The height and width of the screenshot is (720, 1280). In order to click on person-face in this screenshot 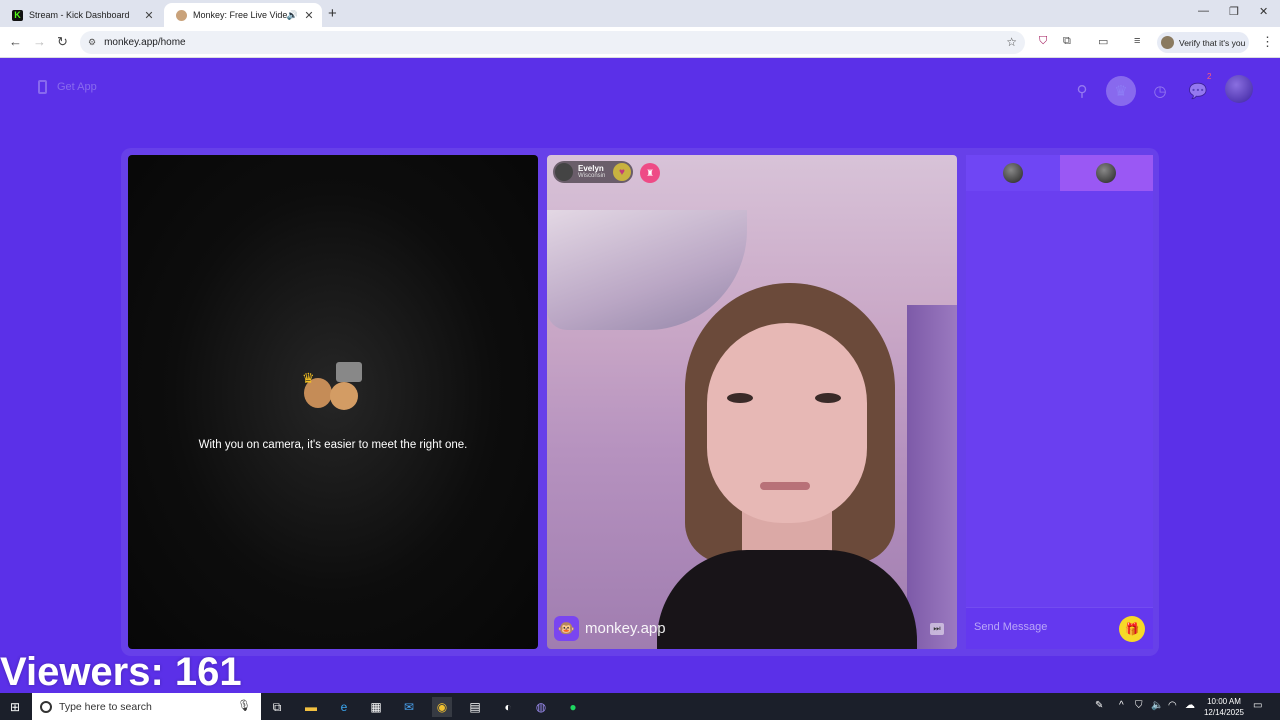, I will do `click(787, 423)`.